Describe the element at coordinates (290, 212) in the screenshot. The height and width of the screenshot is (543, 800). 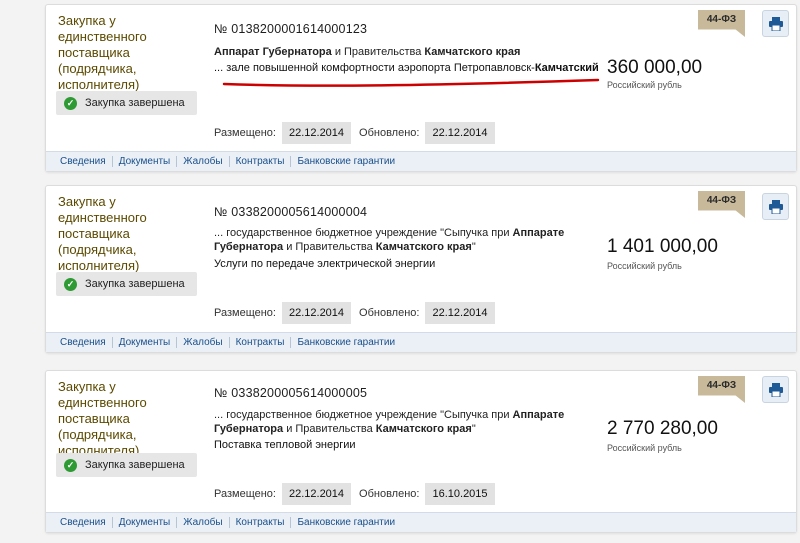
I see `purchase-number-link: № 0338200005614000004` at that location.